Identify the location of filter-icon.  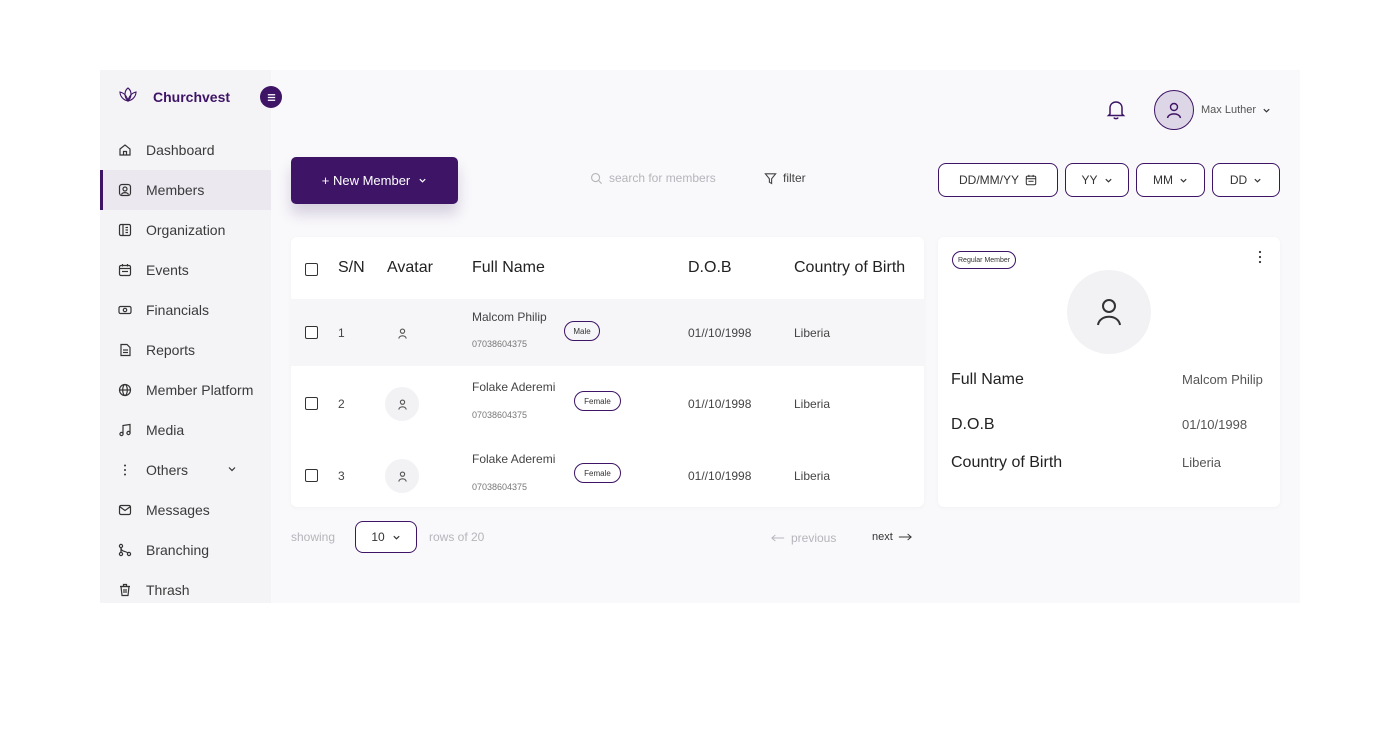
(770, 178).